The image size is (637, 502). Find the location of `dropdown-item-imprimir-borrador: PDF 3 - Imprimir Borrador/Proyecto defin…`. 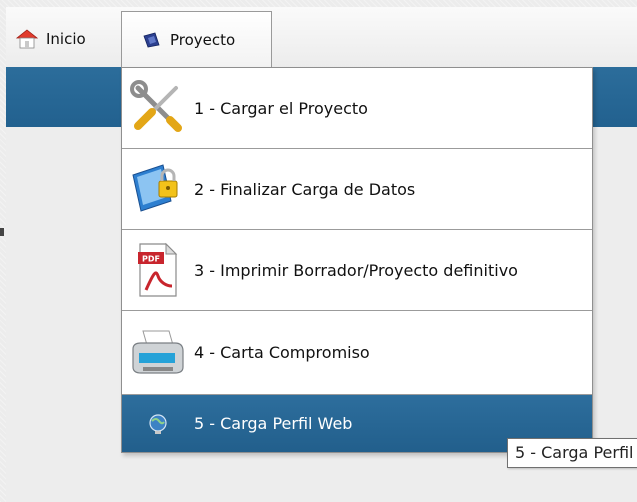

dropdown-item-imprimir-borrador: PDF 3 - Imprimir Borrador/Proyecto defin… is located at coordinates (357, 270).